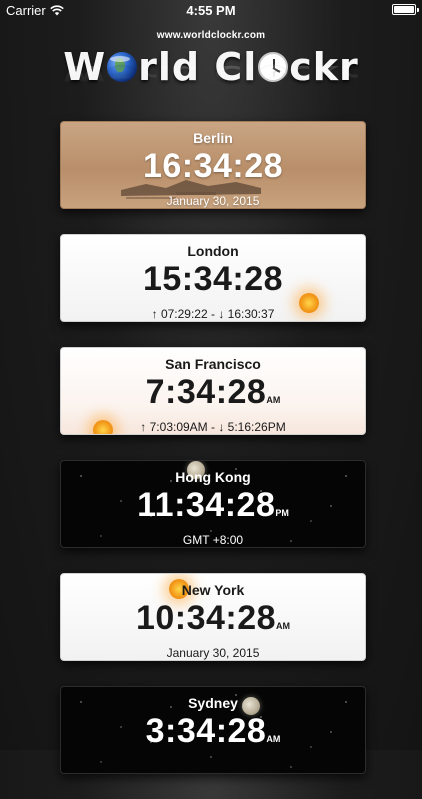 The width and height of the screenshot is (422, 799). Describe the element at coordinates (85, 72) in the screenshot. I see `logo-reflection-left: W` at that location.